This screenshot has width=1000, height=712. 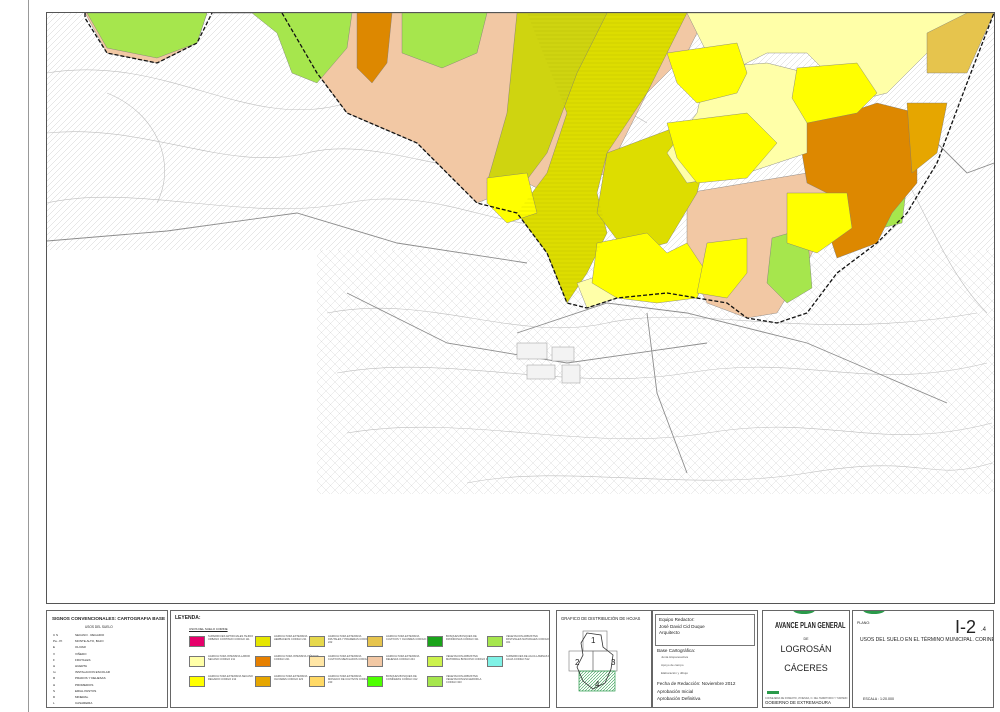 I want to click on leyenda-subtitle: USOS DEL SUELO CORINE, so click(x=208, y=629).